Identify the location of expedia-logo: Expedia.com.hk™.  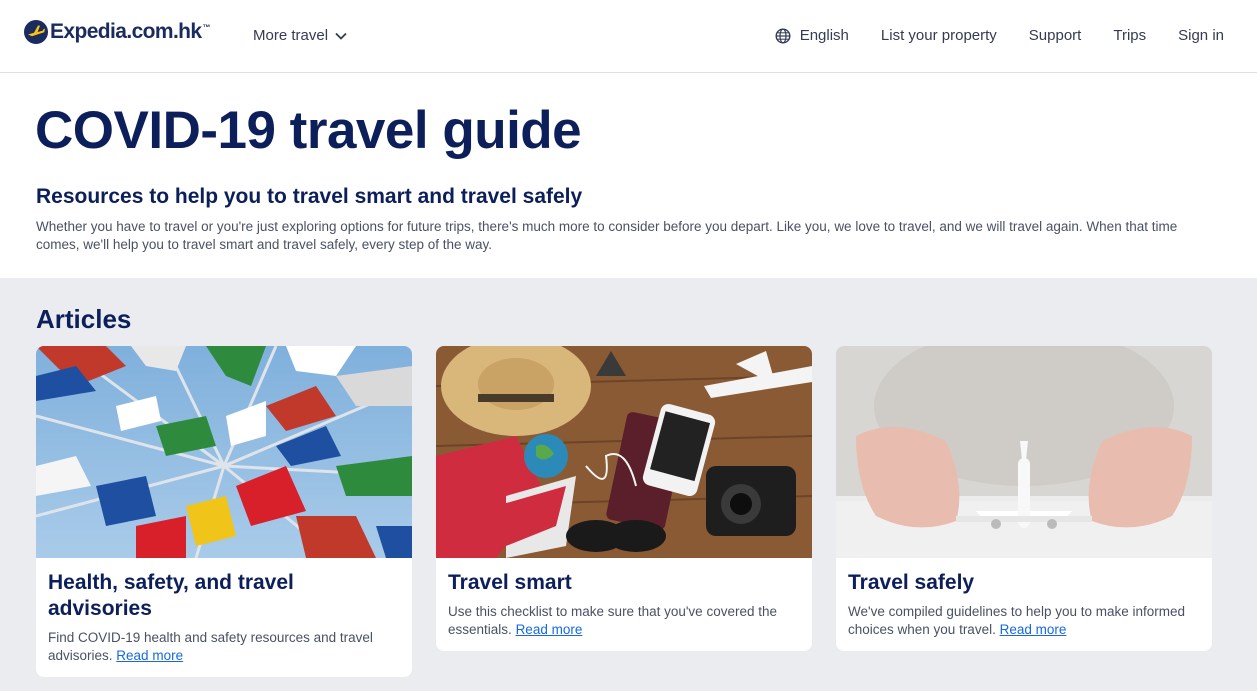
(117, 32).